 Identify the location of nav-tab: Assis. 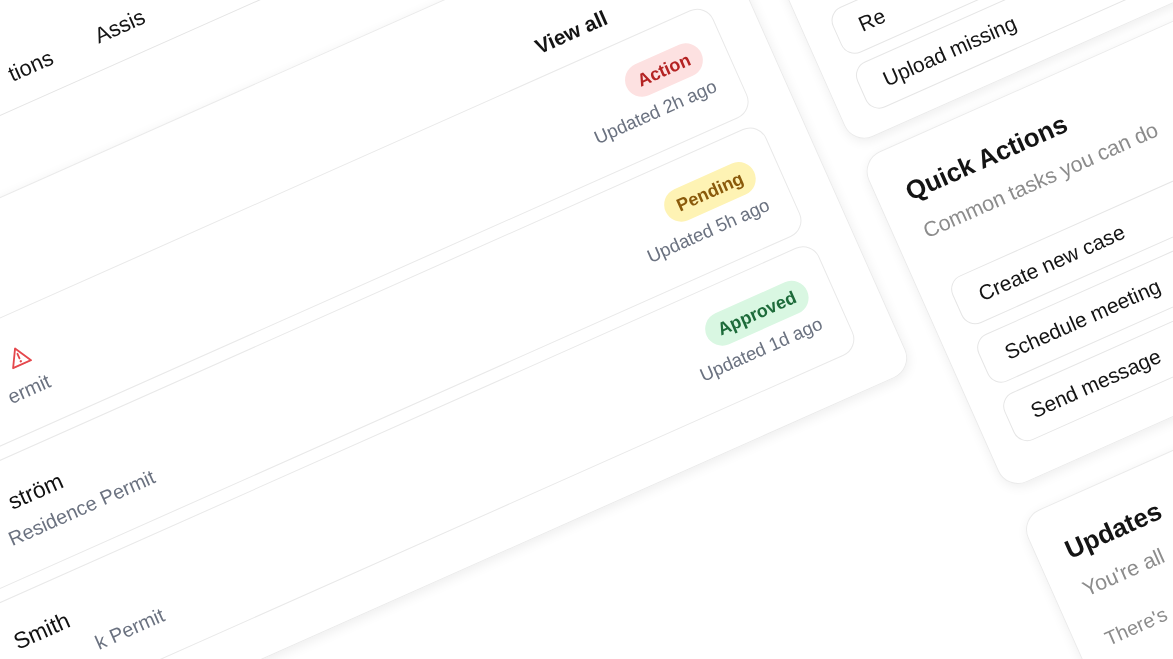
(120, 27).